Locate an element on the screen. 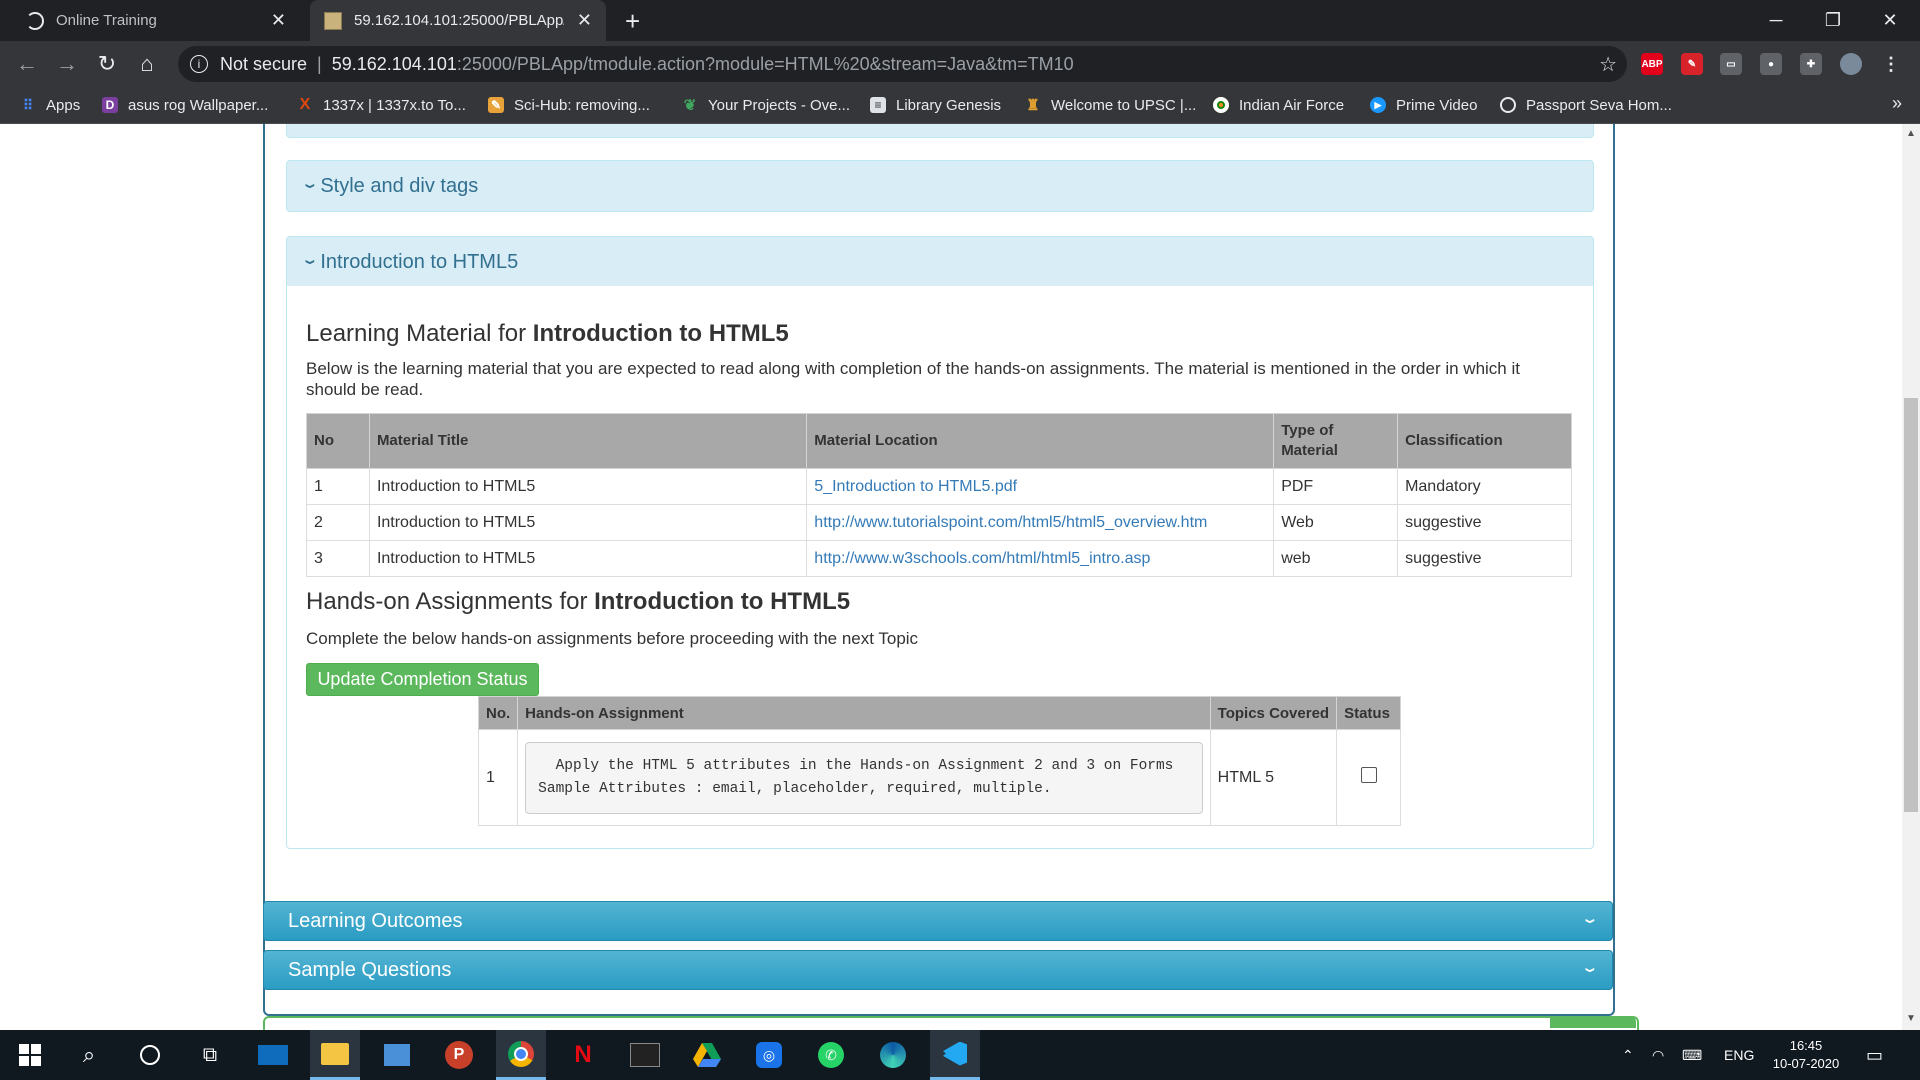 This screenshot has width=1920, height=1080. heading-topic: Introduction to HTML5 is located at coordinates (660, 333).